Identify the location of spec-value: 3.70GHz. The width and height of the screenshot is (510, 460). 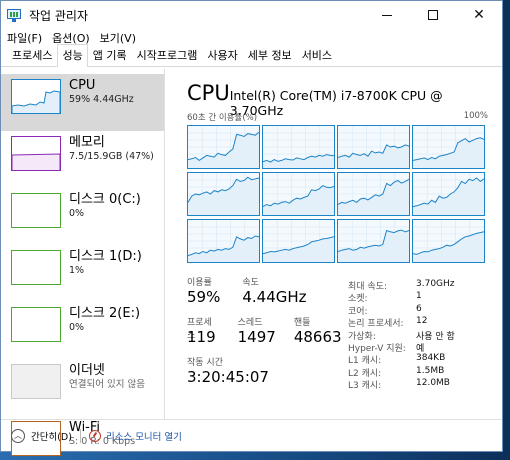
(435, 284).